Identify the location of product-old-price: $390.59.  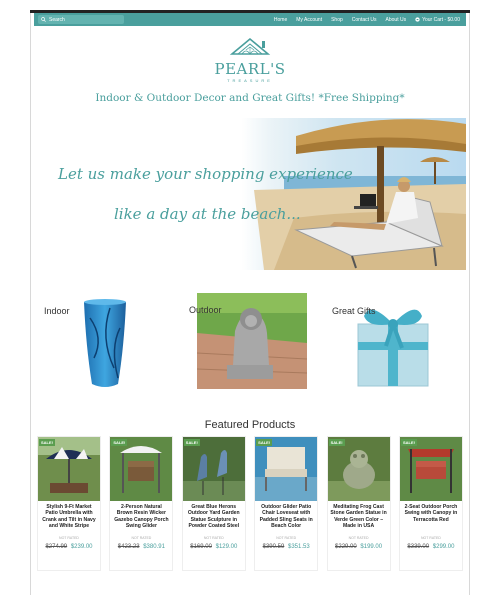
(273, 547).